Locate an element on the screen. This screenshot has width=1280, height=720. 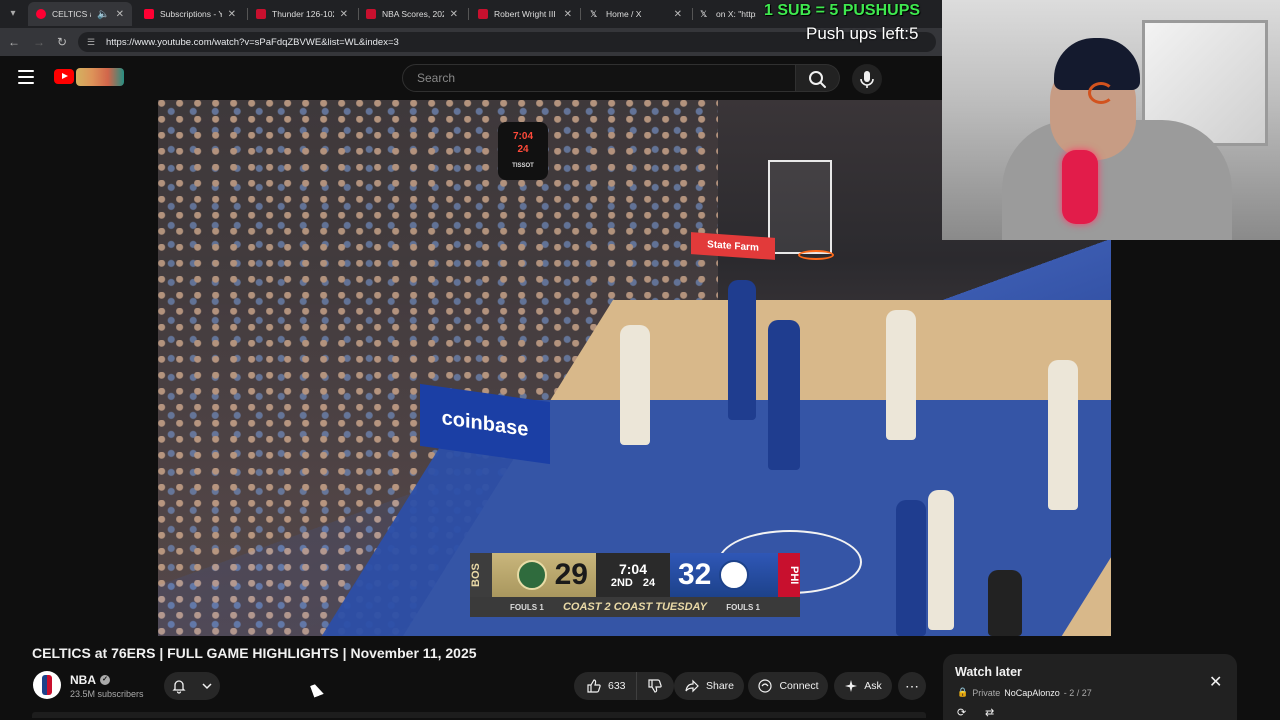
arena-shot-seconds: 24 is located at coordinates (523, 149).